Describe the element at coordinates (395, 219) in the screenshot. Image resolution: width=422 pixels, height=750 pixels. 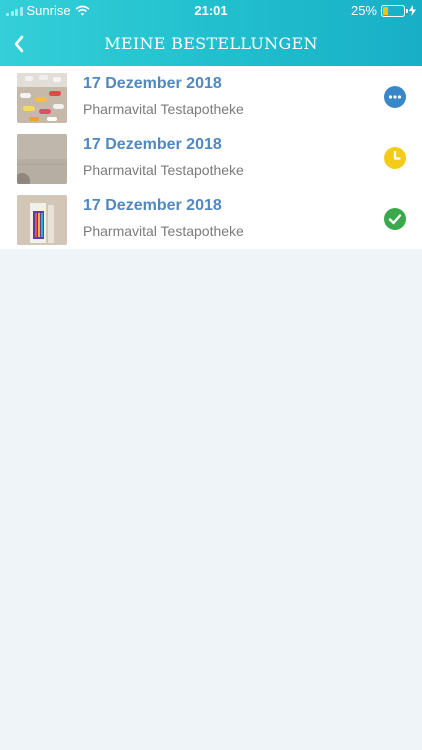
I see `check-icon` at that location.